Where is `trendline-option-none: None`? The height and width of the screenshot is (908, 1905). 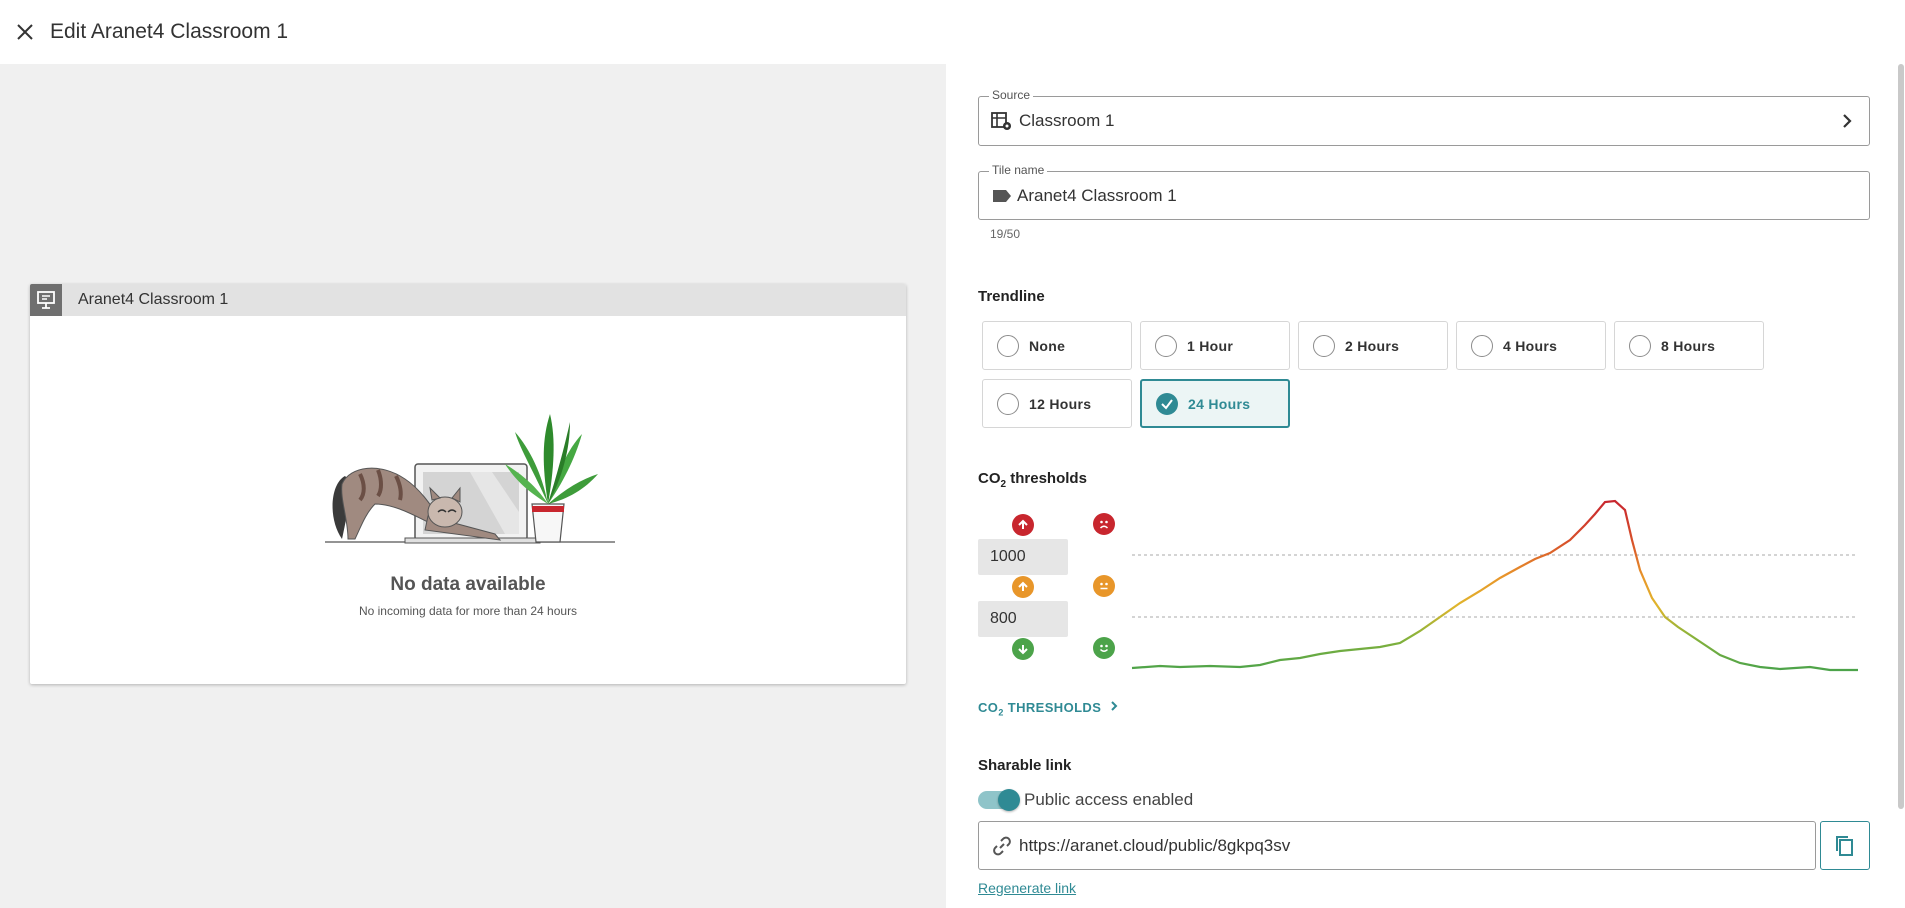 trendline-option-none: None is located at coordinates (1057, 345).